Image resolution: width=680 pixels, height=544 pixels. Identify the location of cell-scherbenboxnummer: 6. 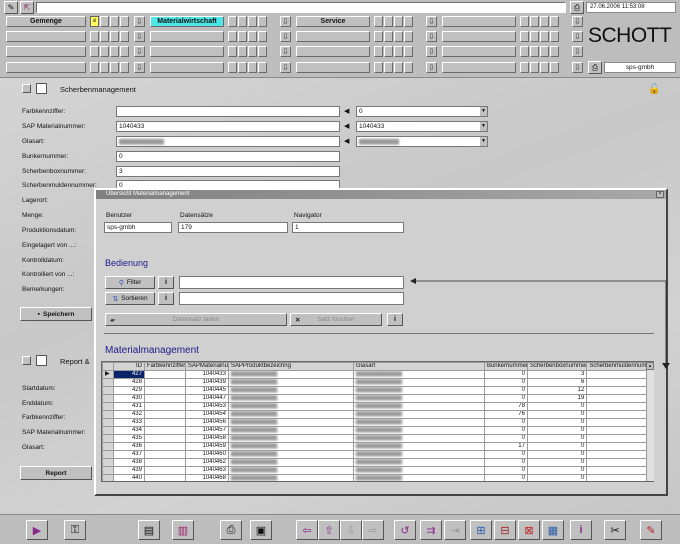
(557, 382).